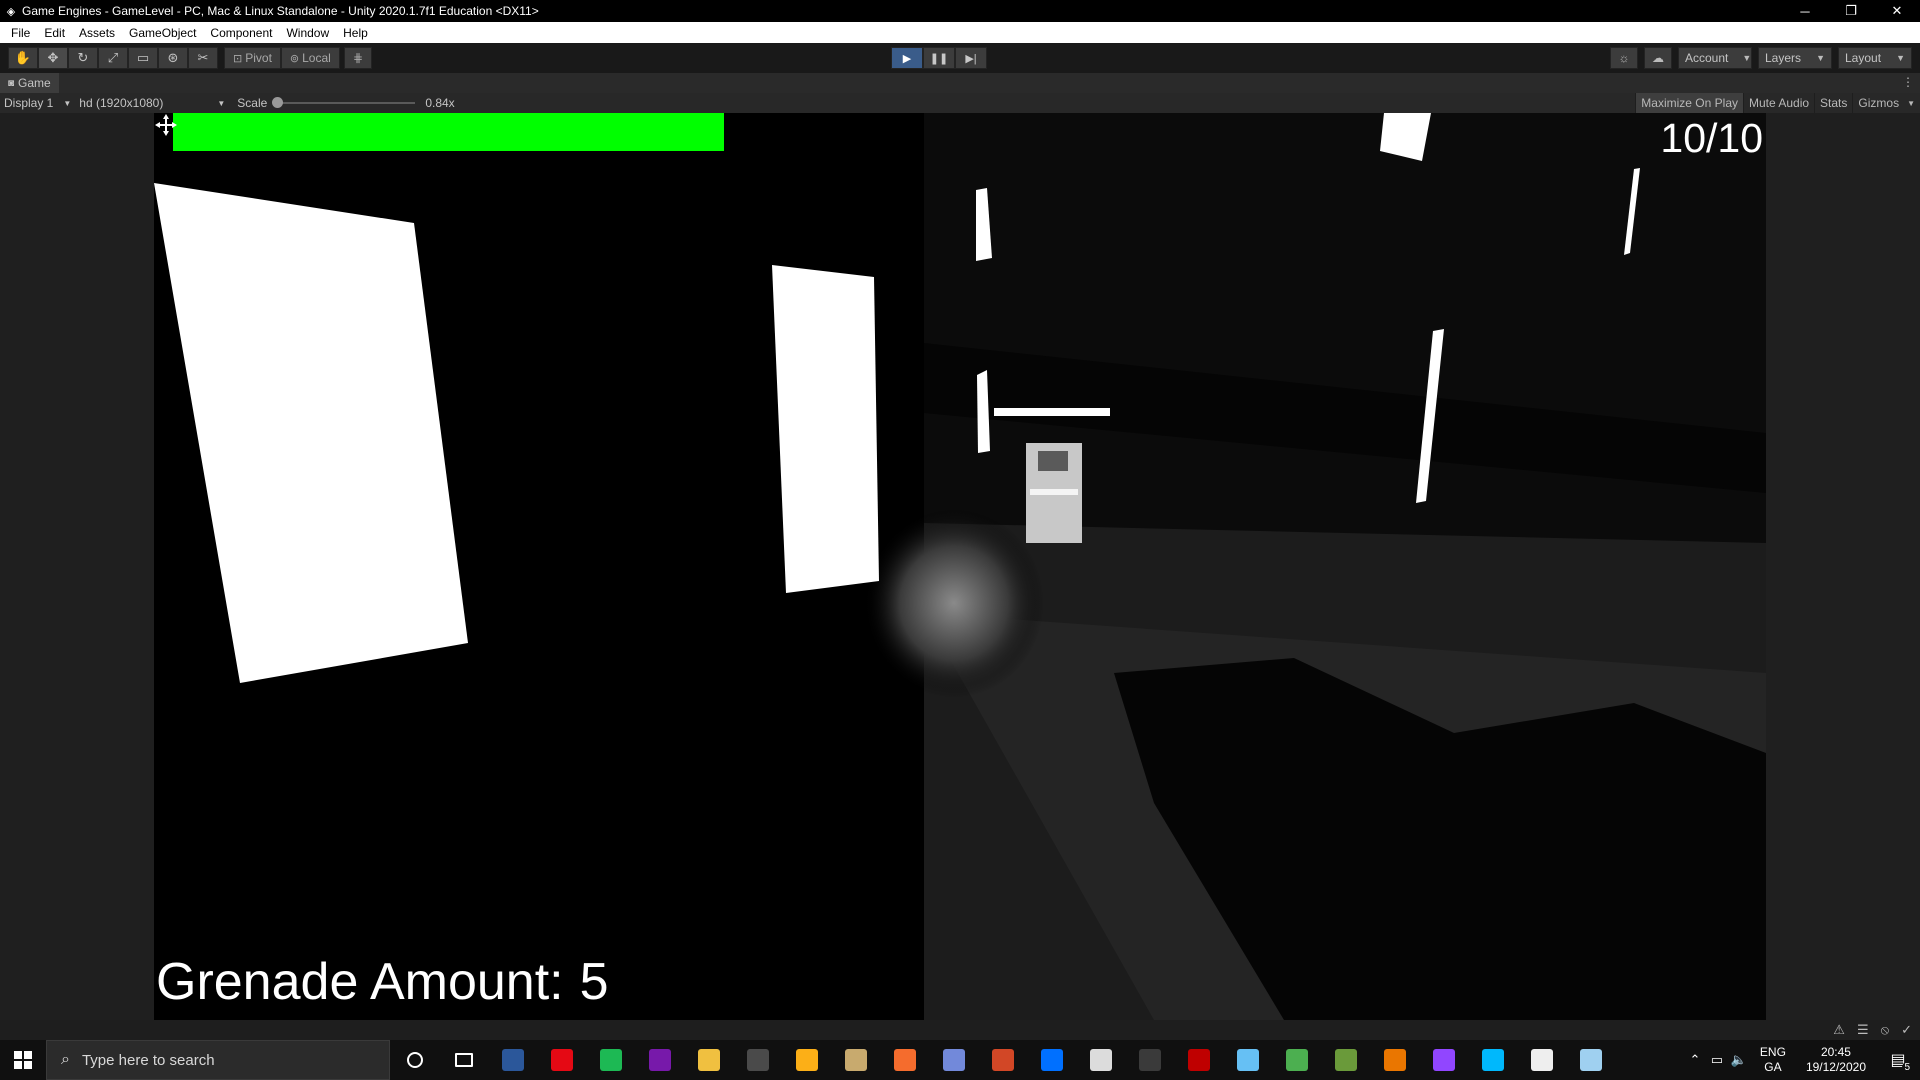 The width and height of the screenshot is (1920, 1080). I want to click on filezilla-icon-glyph, so click(1198, 1060).